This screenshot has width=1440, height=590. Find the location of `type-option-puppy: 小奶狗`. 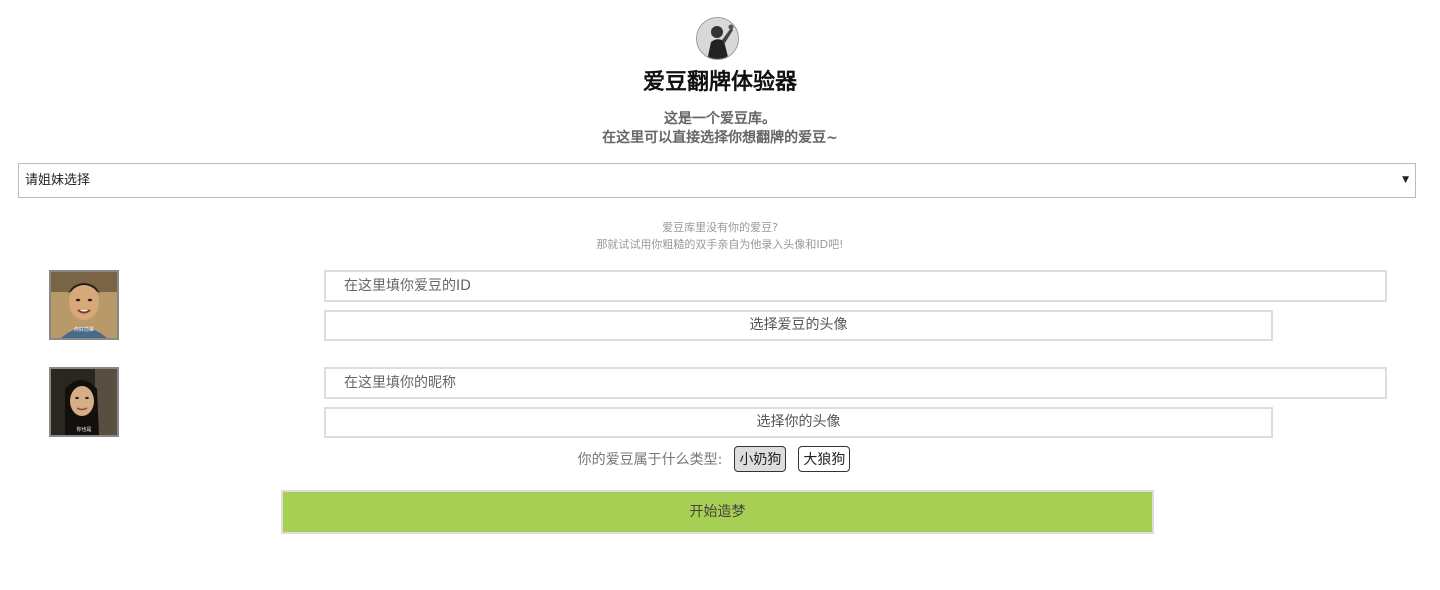

type-option-puppy: 小奶狗 is located at coordinates (760, 459).